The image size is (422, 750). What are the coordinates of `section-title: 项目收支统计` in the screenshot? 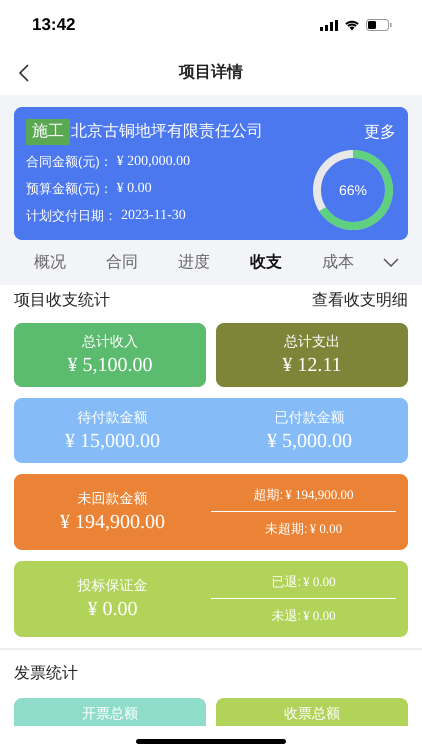 It's located at (62, 300).